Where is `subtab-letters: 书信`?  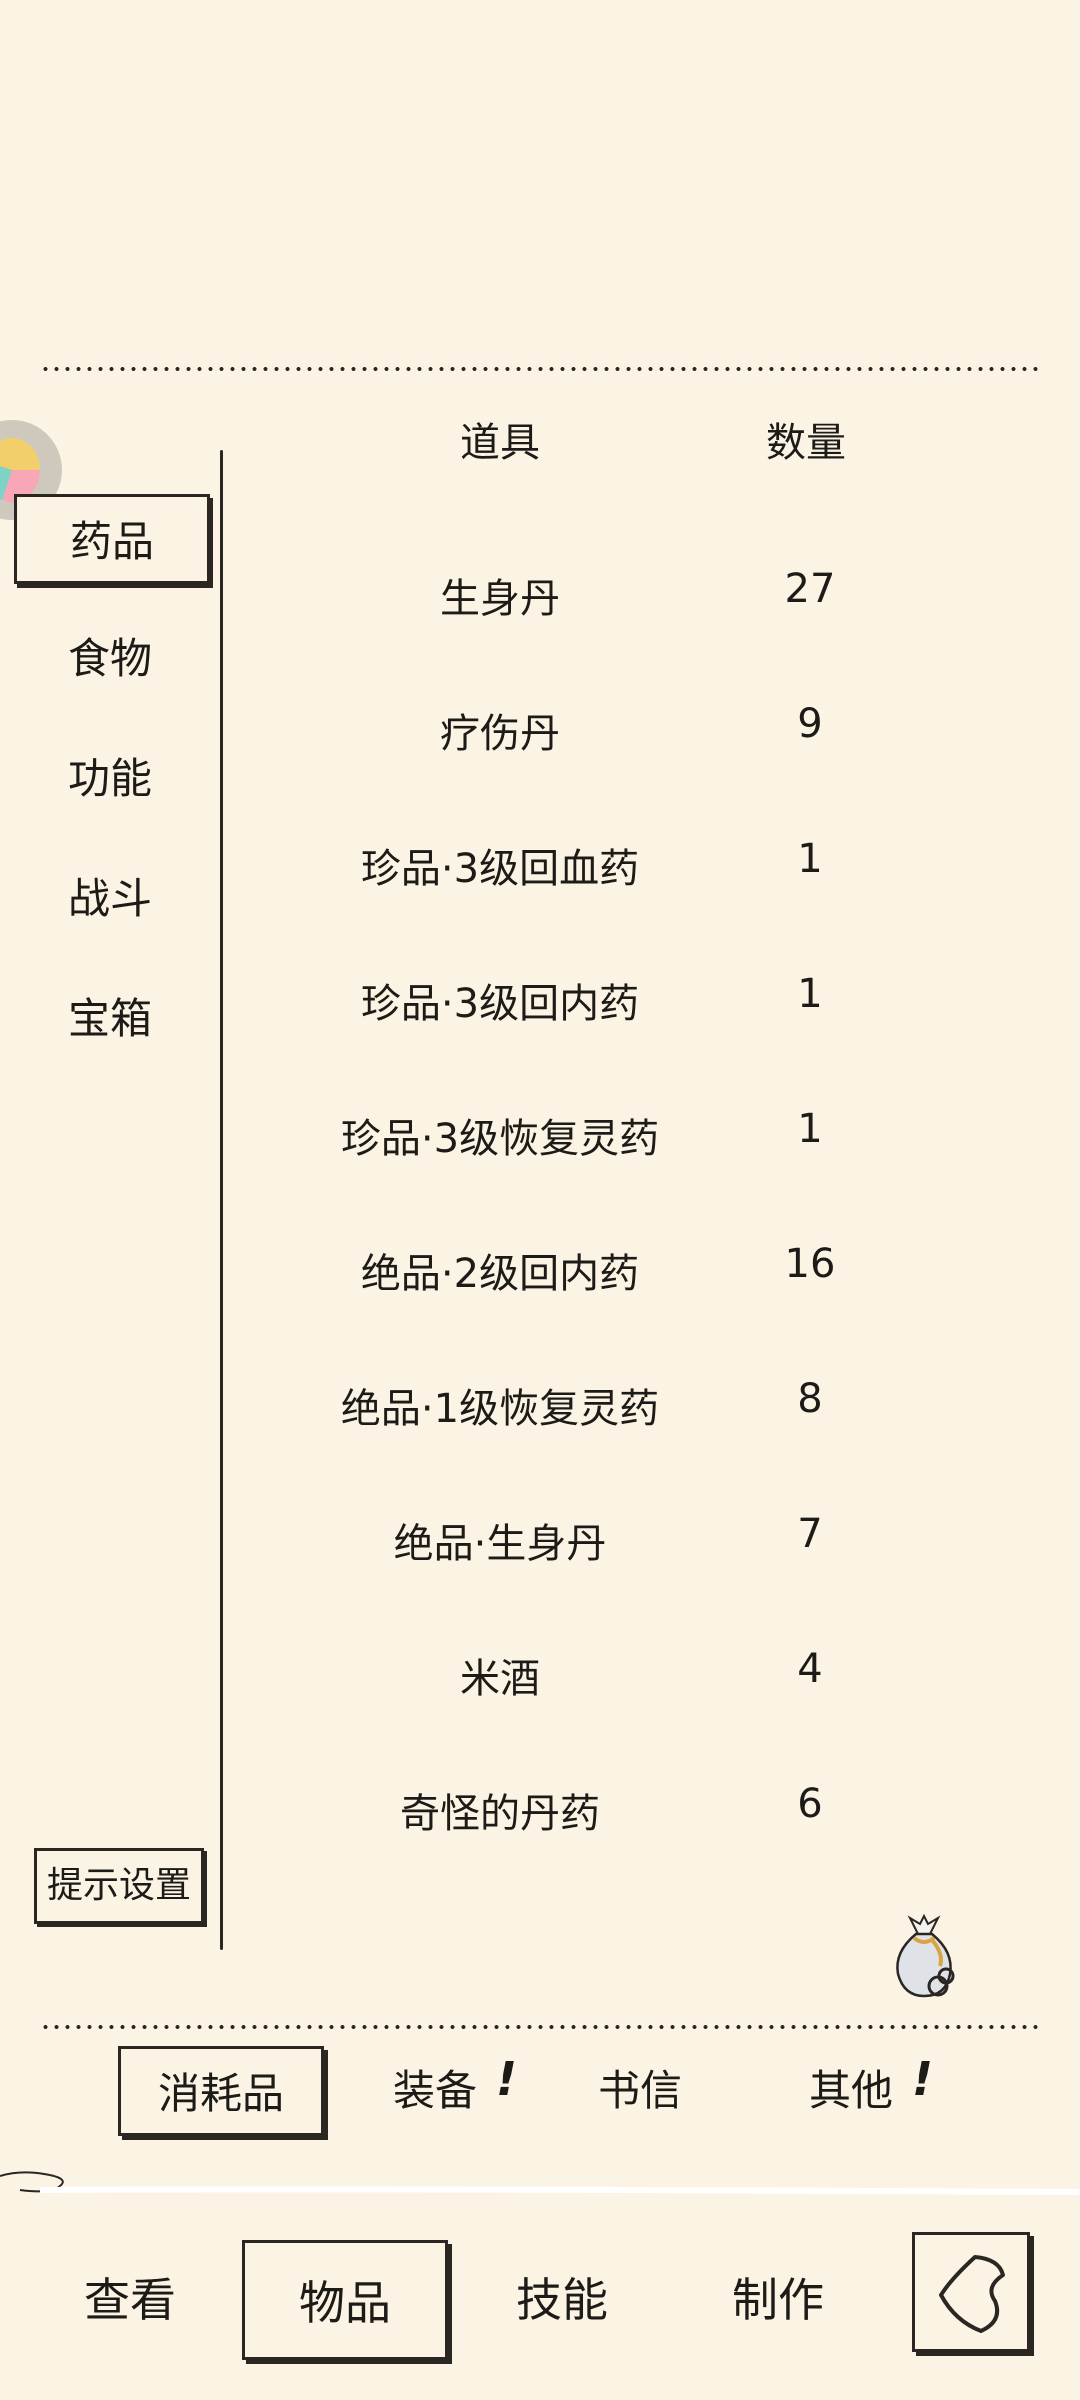
subtab-letters: 书信 is located at coordinates (640, 2091).